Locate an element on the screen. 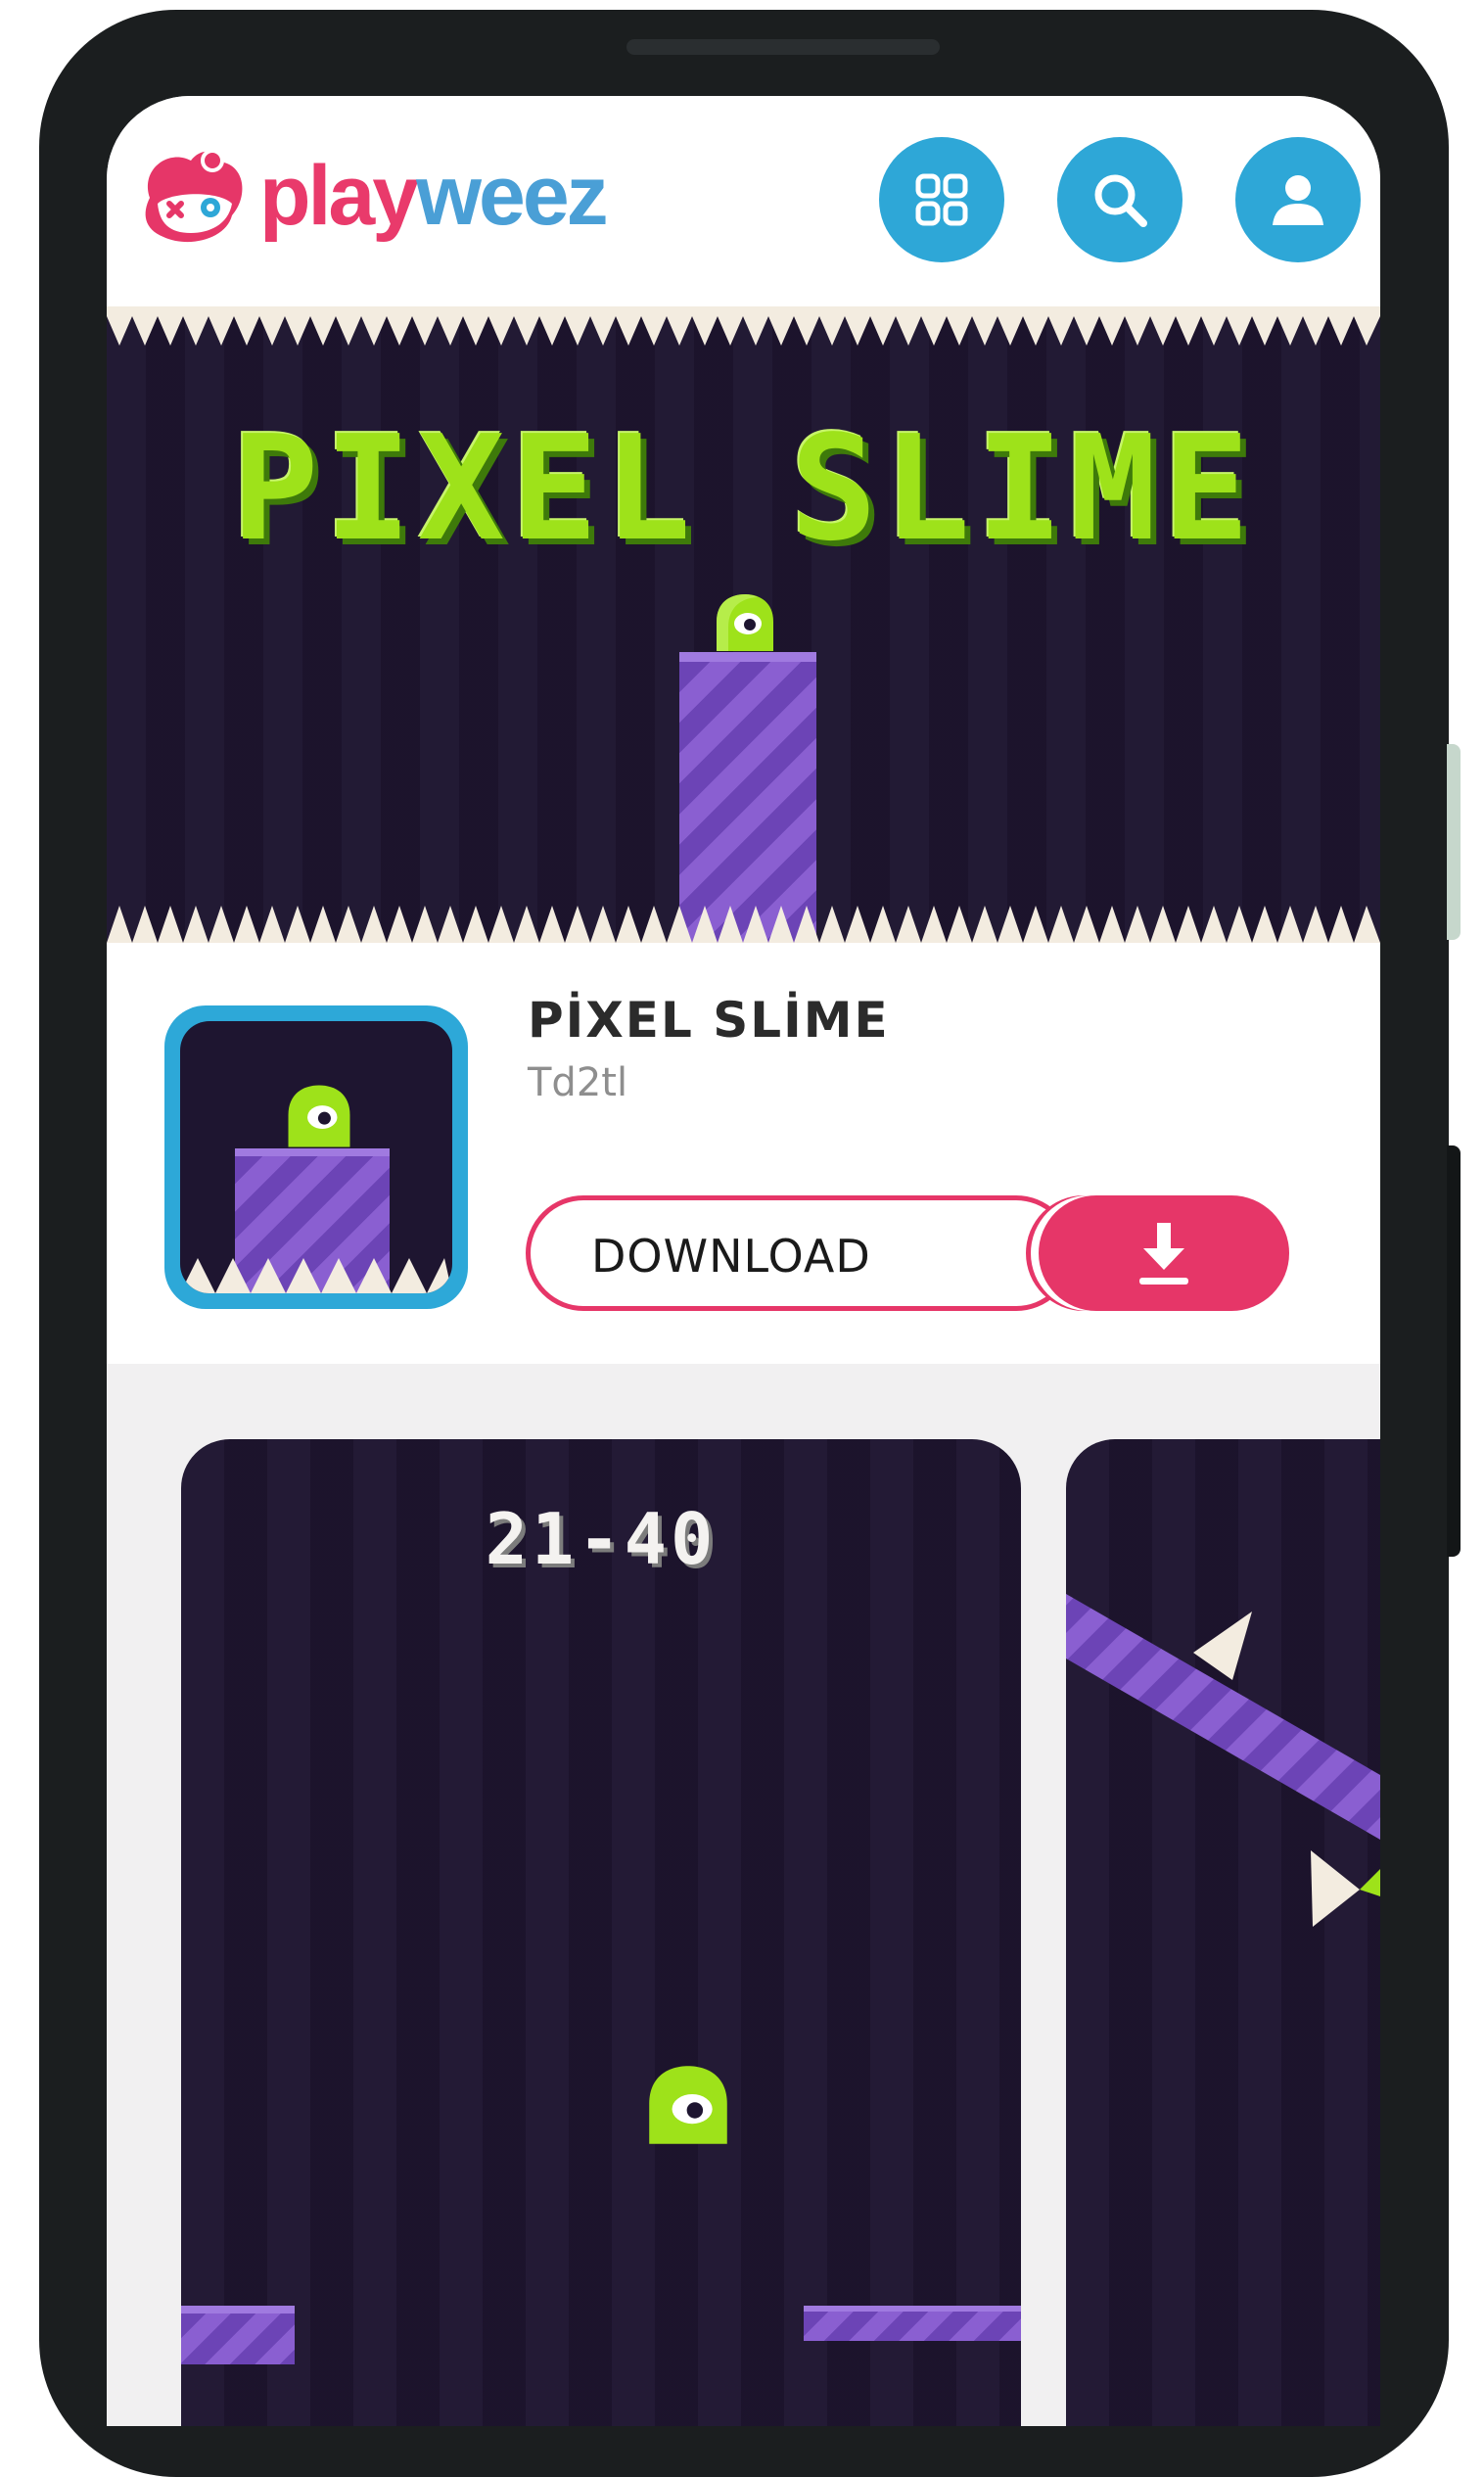  game-thumbnail is located at coordinates (316, 1157).